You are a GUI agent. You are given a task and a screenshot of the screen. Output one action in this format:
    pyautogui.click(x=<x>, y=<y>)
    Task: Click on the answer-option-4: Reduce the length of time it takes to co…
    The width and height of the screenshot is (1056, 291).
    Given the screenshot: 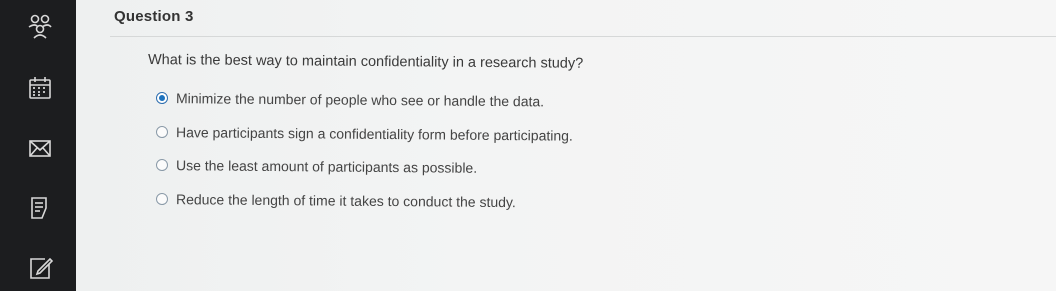 What is the action you would take?
    pyautogui.click(x=335, y=201)
    